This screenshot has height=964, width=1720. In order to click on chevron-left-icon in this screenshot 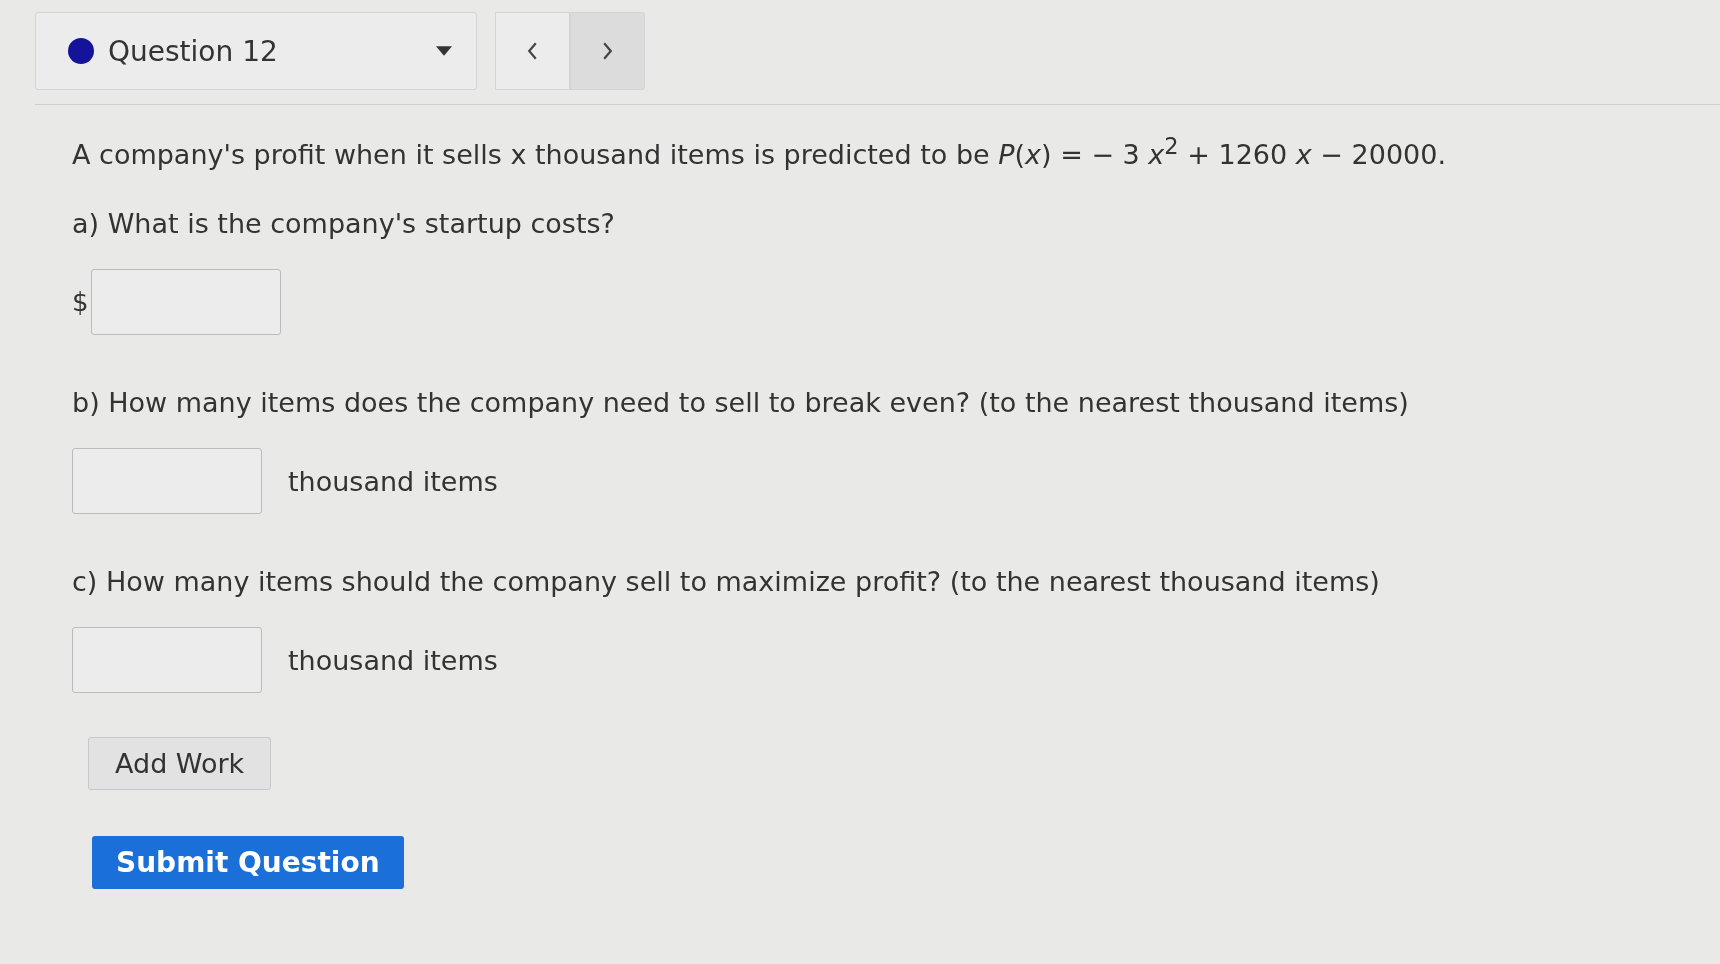, I will do `click(532, 51)`.